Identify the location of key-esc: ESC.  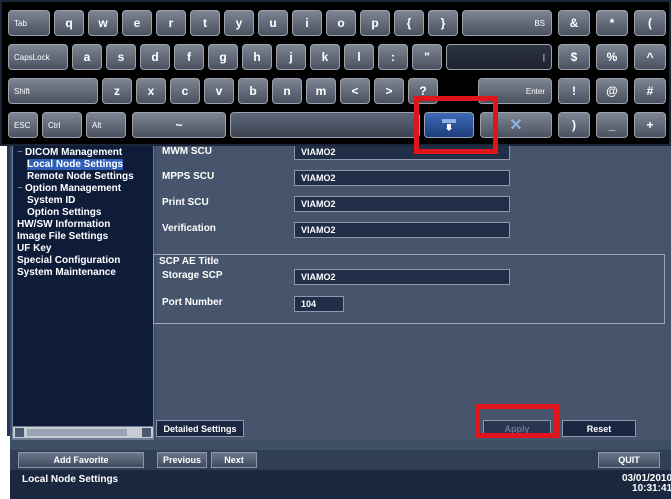
(23, 125).